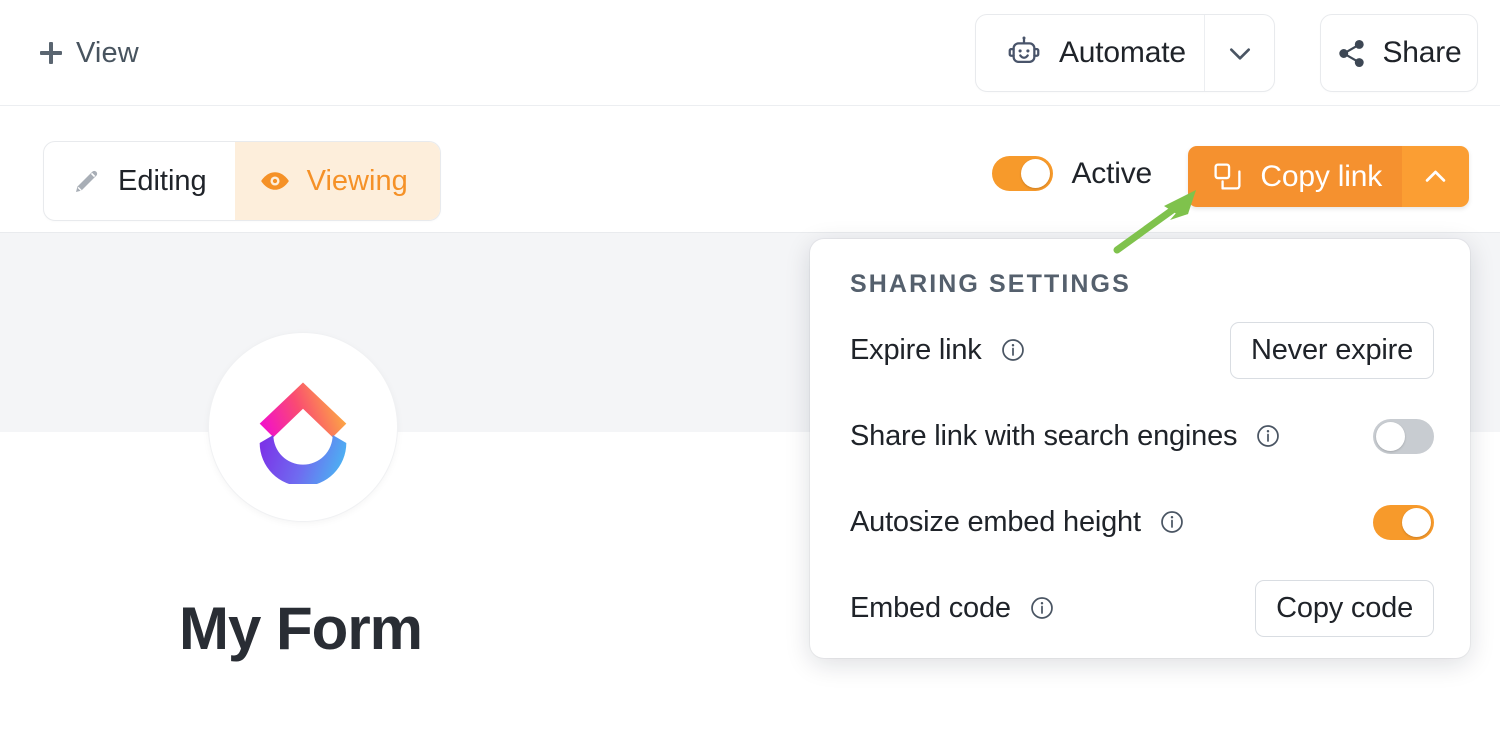  I want to click on autosize-embed-toggle, so click(1403, 522).